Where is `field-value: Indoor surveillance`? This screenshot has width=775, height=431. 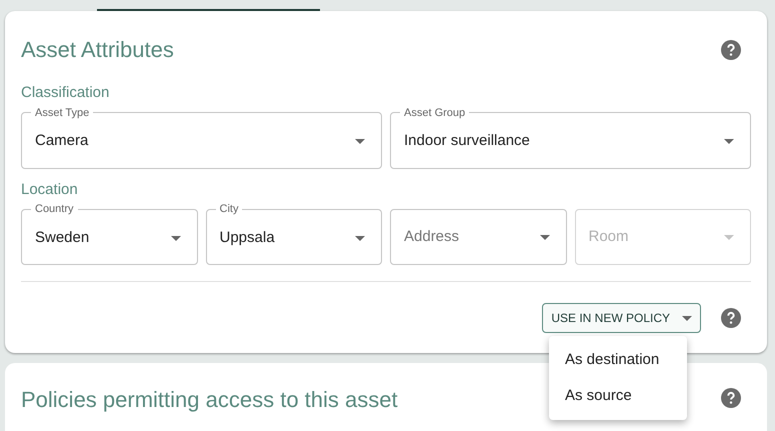 field-value: Indoor surveillance is located at coordinates (467, 141).